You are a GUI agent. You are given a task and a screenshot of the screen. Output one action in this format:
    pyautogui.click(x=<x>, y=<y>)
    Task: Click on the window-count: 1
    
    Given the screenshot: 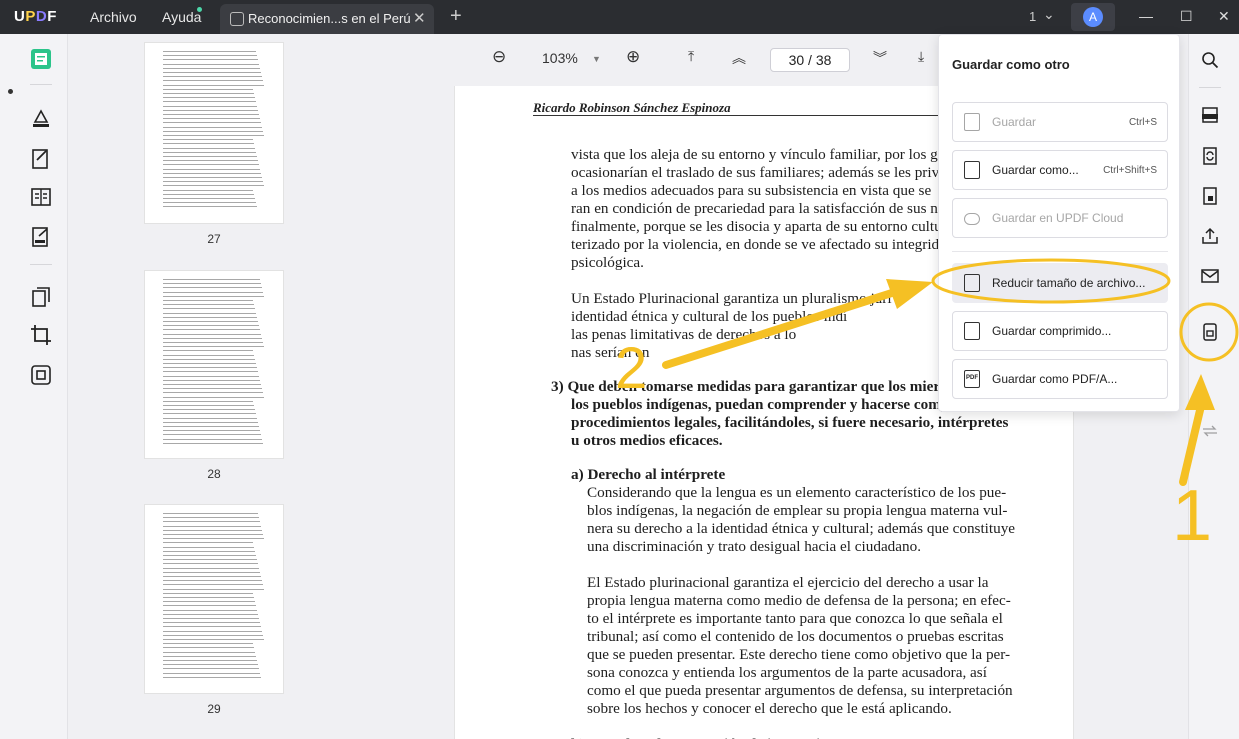 What is the action you would take?
    pyautogui.click(x=1032, y=16)
    